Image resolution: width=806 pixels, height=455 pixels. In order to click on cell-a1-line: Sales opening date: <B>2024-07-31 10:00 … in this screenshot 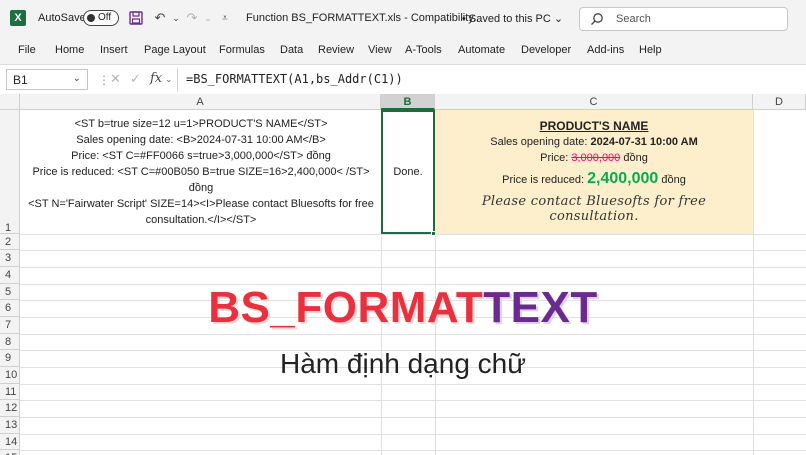, I will do `click(201, 140)`.